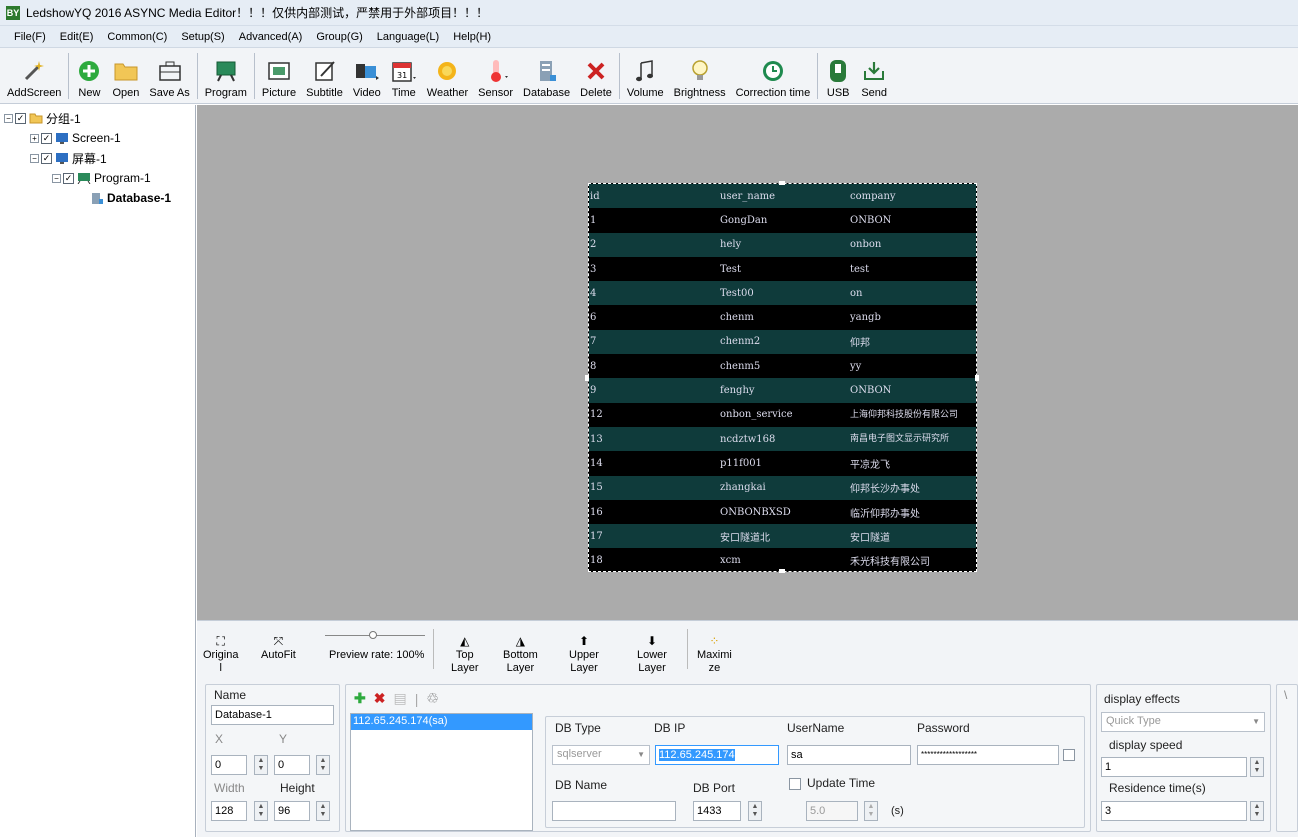 This screenshot has height=837, width=1298. What do you see at coordinates (1183, 722) in the screenshot?
I see `display-effects-select: Quick Type ▼` at bounding box center [1183, 722].